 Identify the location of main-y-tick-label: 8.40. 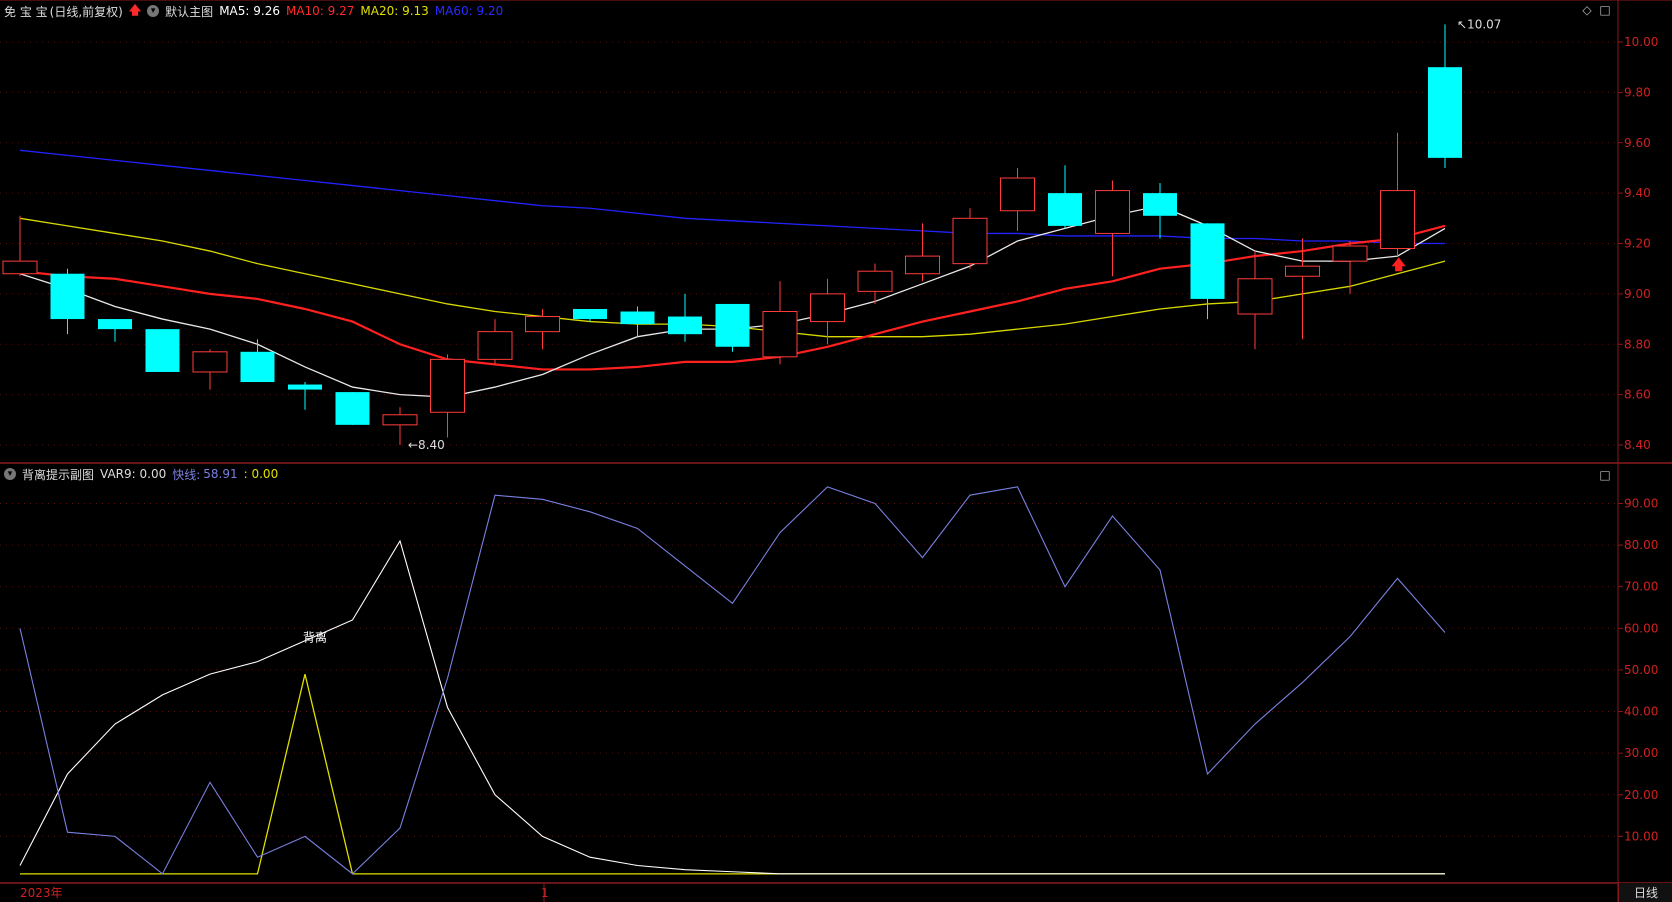
(1637, 445).